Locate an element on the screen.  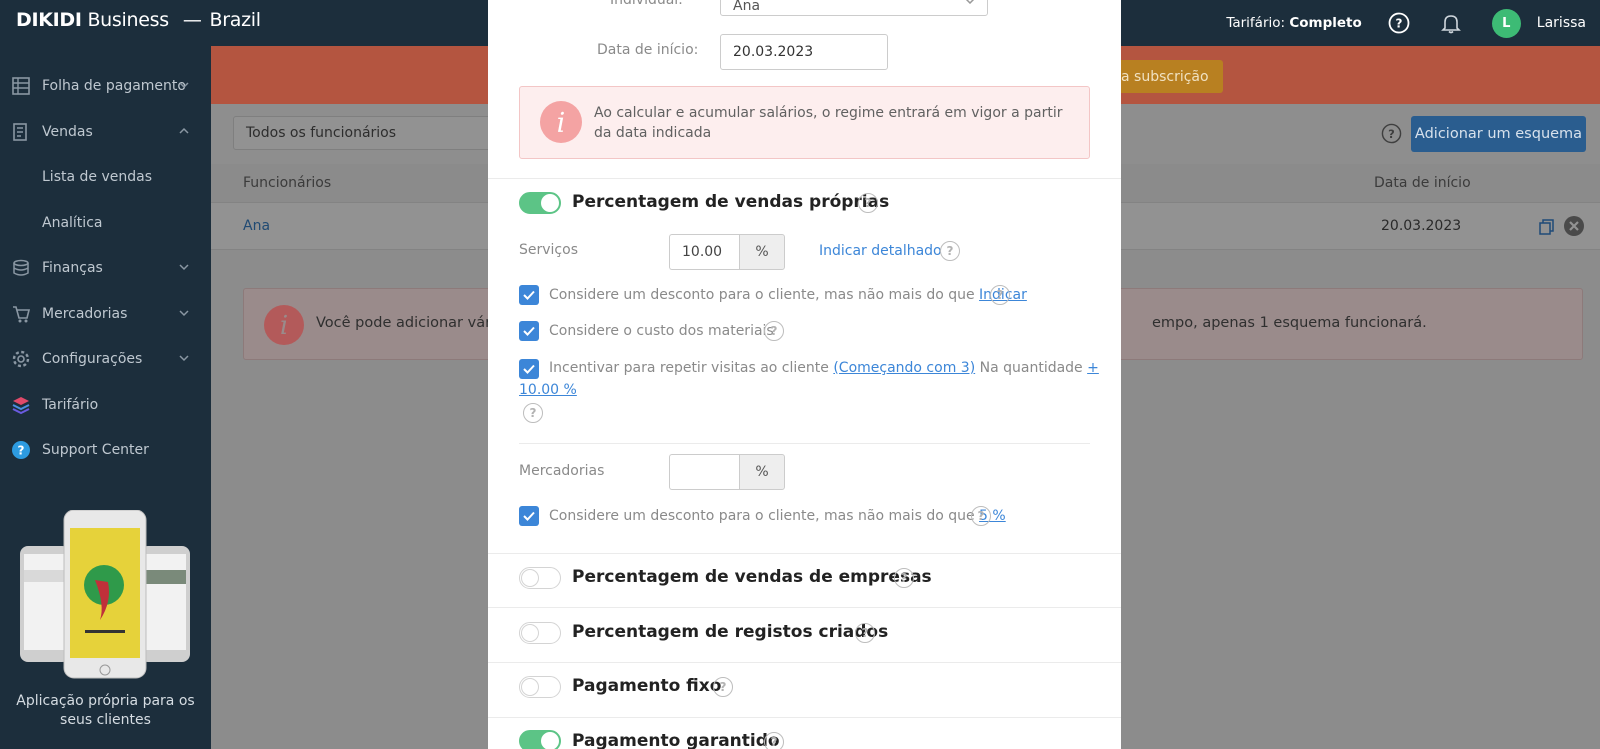
sidebar-item-finance: Finanças is located at coordinates (105, 268).